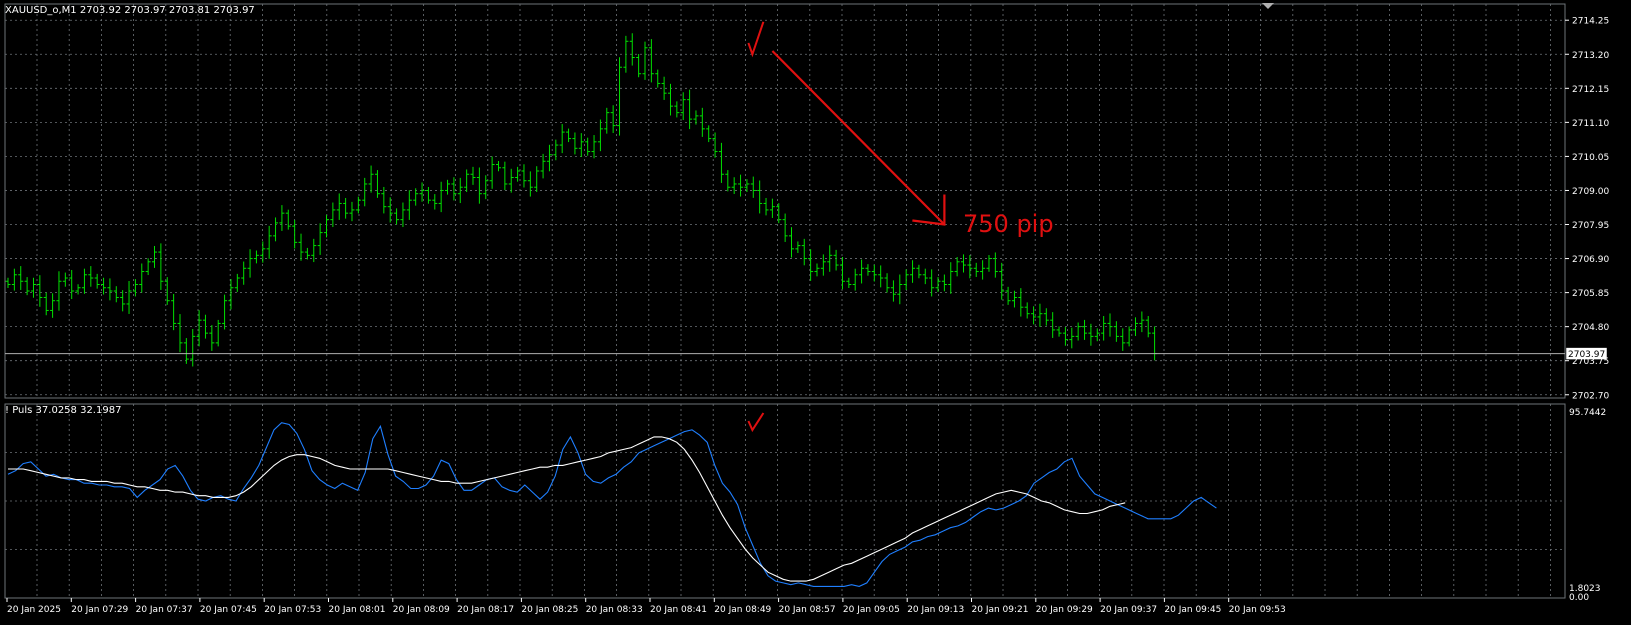  What do you see at coordinates (1064, 610) in the screenshot?
I see `time-label: 20 Jan 09:29` at bounding box center [1064, 610].